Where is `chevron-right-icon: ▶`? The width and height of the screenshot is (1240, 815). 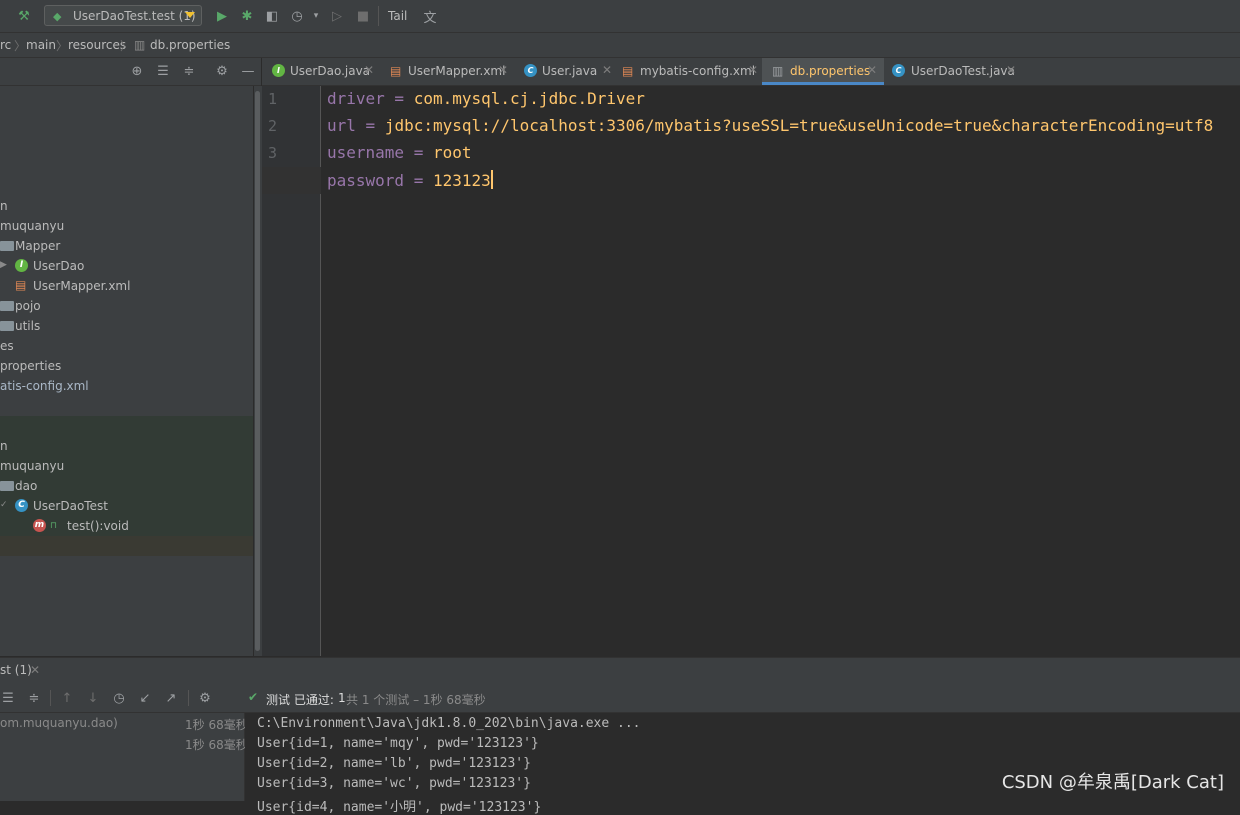 chevron-right-icon: ▶ is located at coordinates (3, 265).